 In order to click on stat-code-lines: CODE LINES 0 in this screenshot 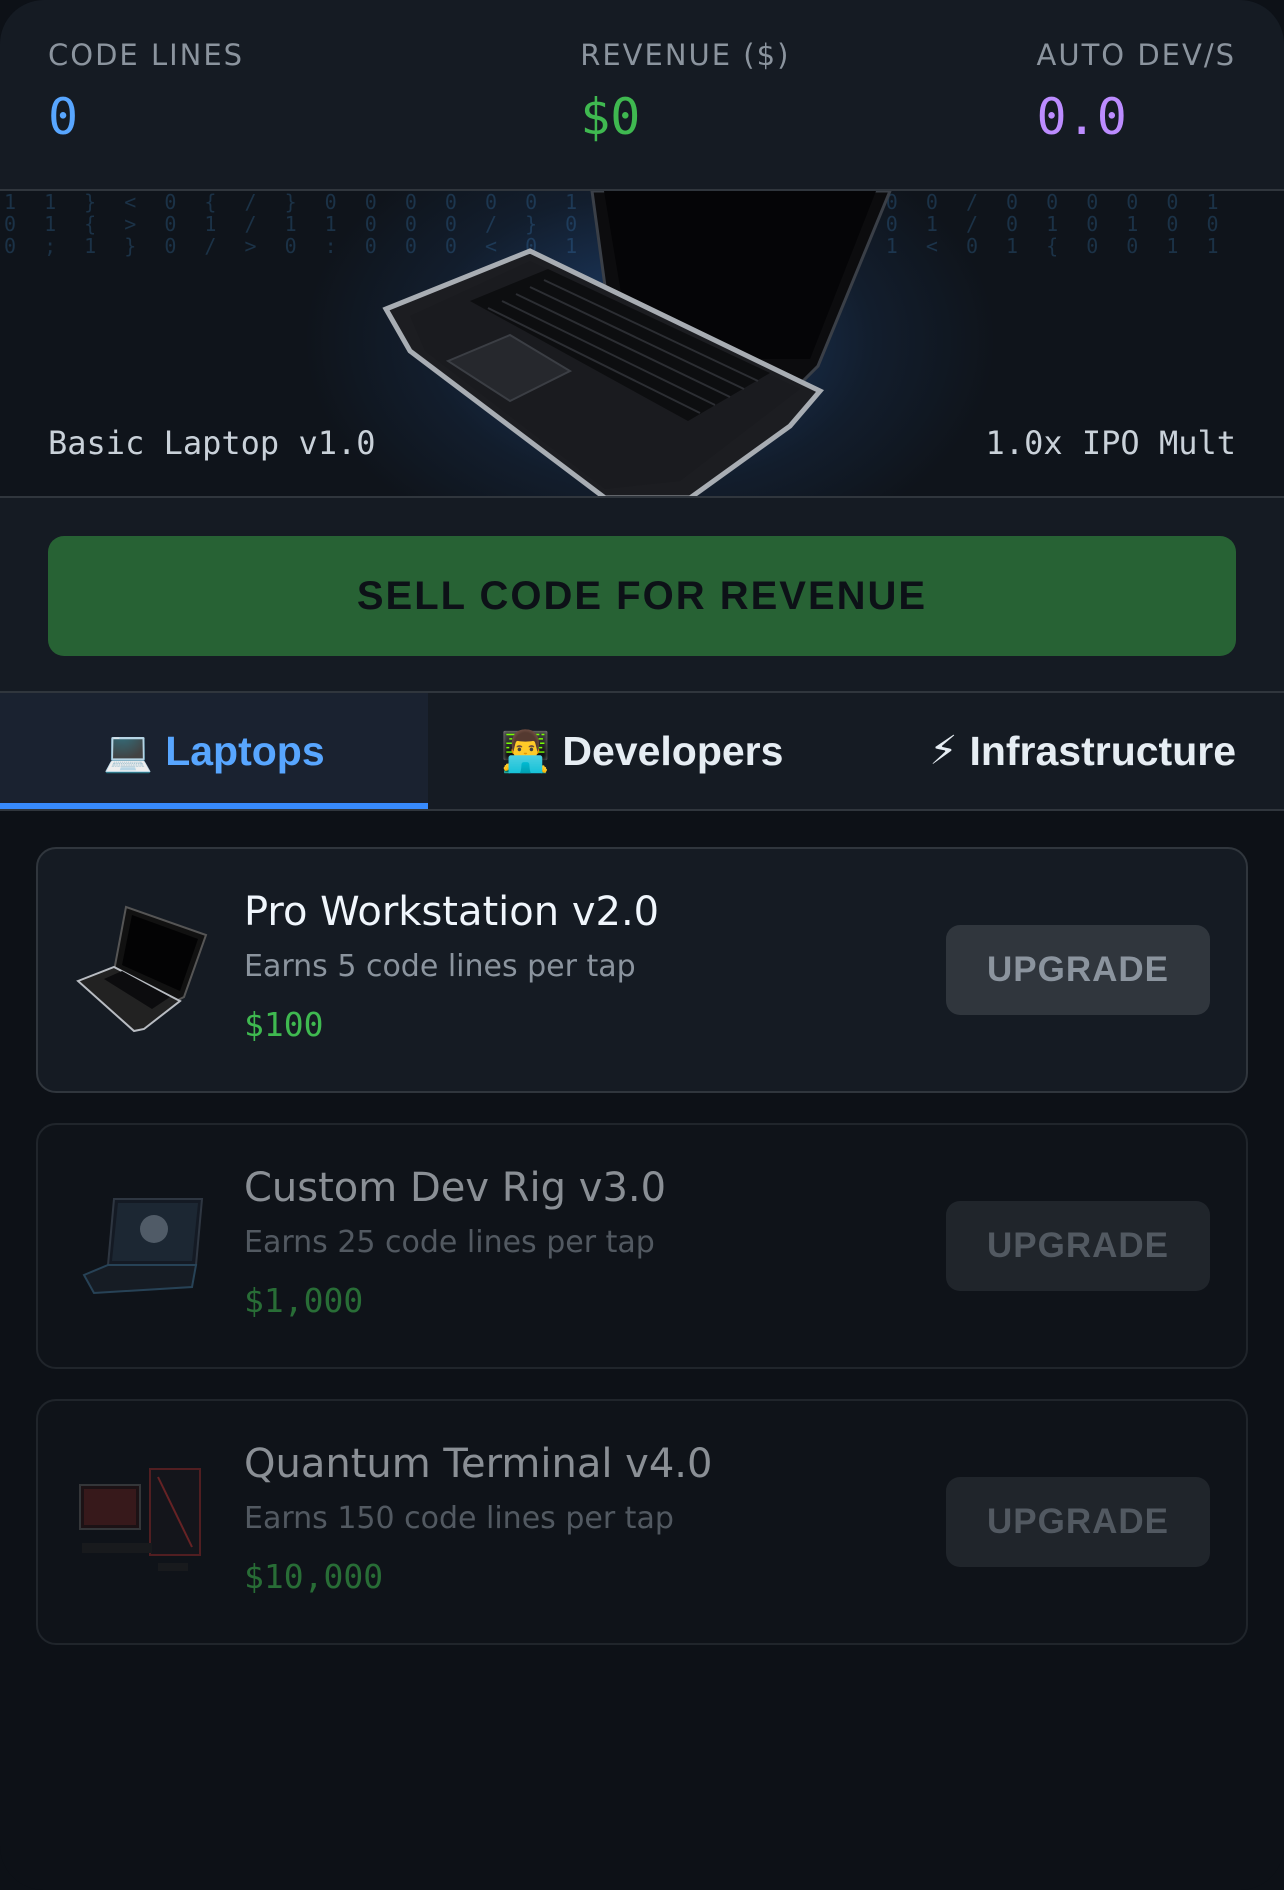, I will do `click(146, 112)`.